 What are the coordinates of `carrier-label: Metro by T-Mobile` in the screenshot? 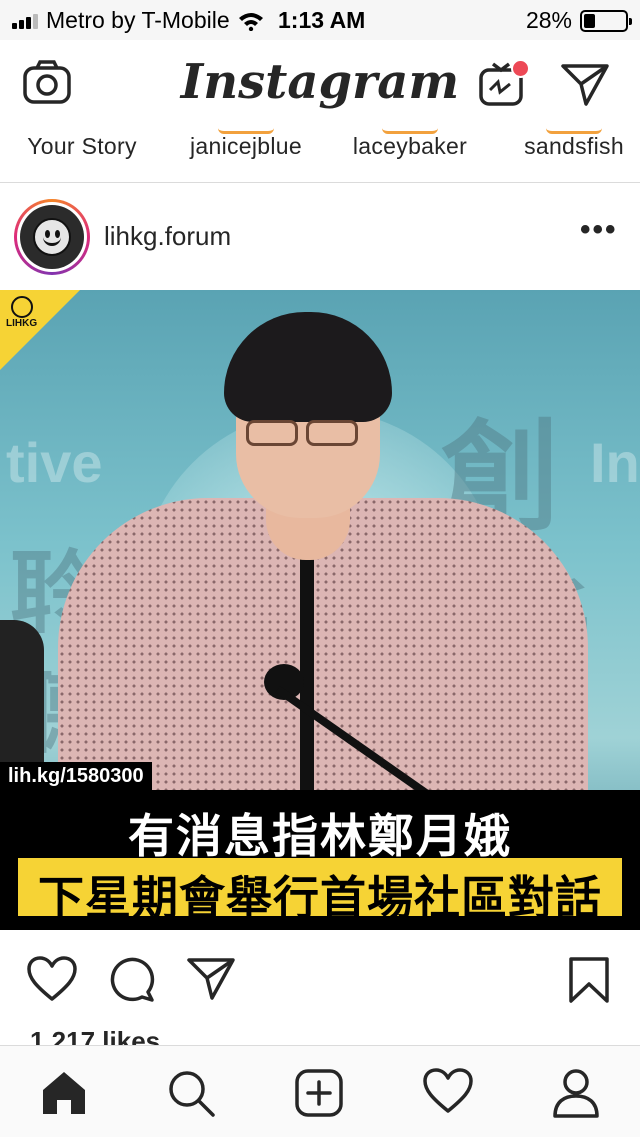 It's located at (138, 20).